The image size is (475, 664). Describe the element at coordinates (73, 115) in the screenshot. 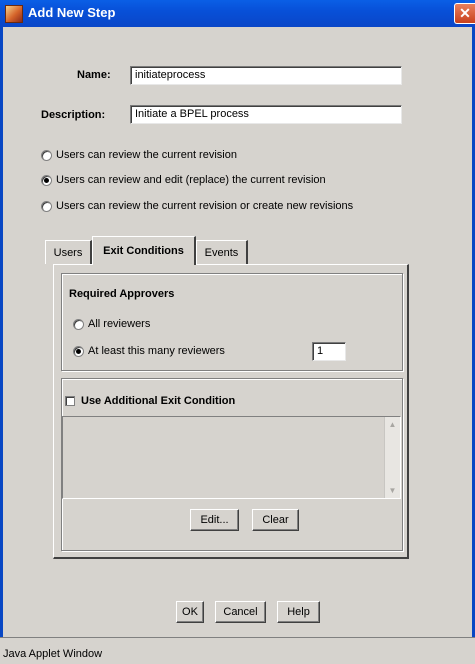

I see `description-label: Description:` at that location.